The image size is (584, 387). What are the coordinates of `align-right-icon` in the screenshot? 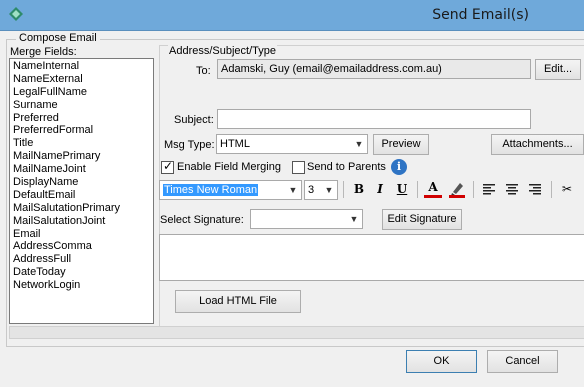 It's located at (535, 189).